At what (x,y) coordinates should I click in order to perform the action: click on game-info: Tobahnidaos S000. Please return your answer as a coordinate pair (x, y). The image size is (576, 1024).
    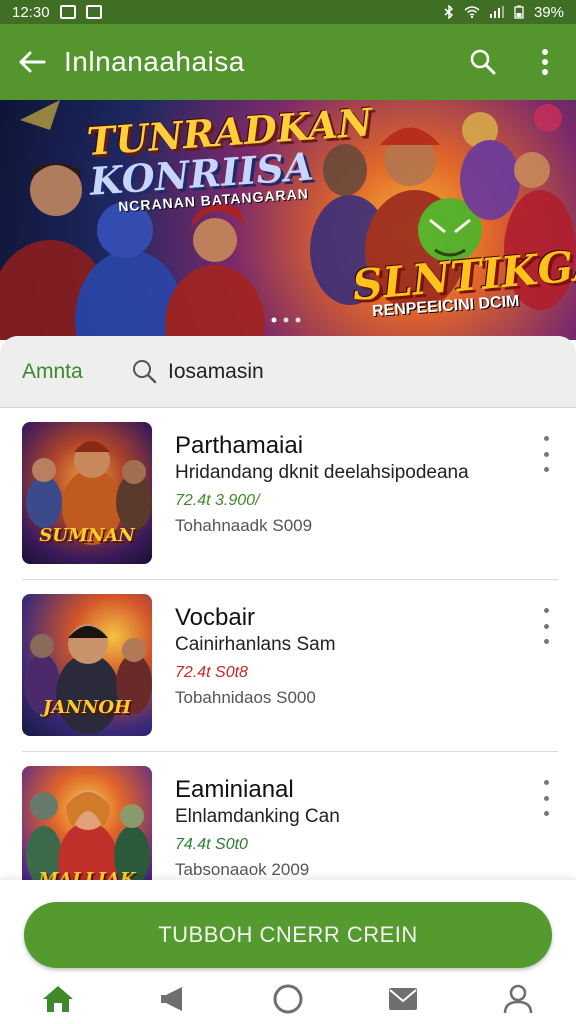
    Looking at the image, I should click on (245, 697).